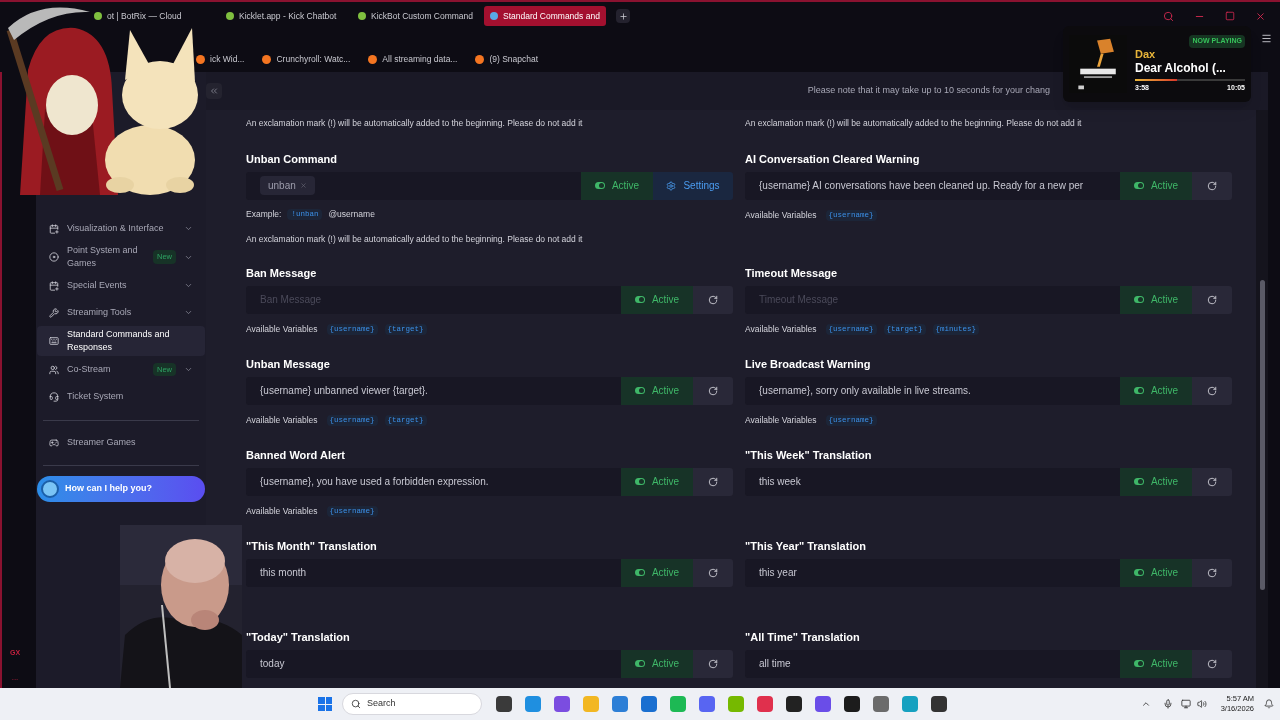 The image size is (1280, 720). Describe the element at coordinates (50, 489) in the screenshot. I see `bot-icon` at that location.